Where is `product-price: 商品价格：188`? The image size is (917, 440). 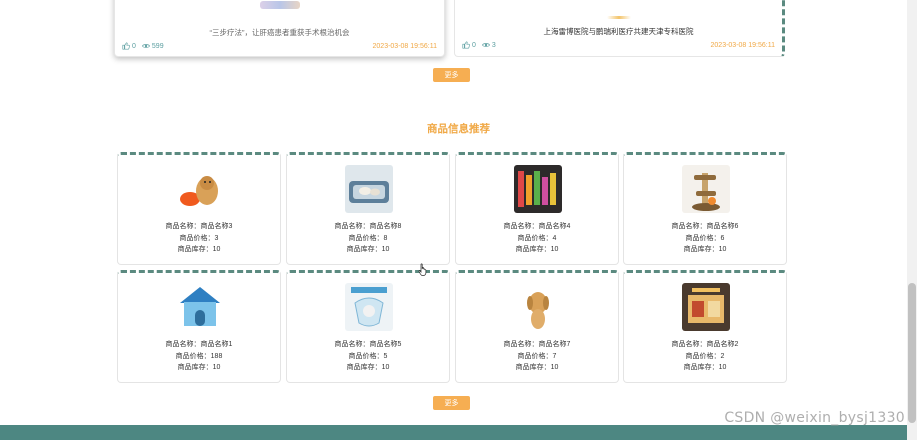 product-price: 商品价格：188 is located at coordinates (199, 356).